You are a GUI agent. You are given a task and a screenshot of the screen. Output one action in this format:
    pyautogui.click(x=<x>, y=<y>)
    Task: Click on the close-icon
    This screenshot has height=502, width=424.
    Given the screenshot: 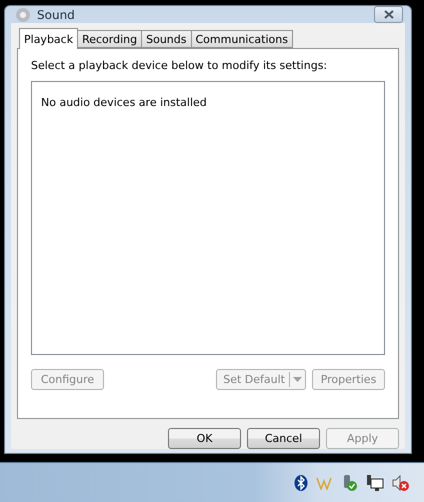 What is the action you would take?
    pyautogui.click(x=389, y=14)
    